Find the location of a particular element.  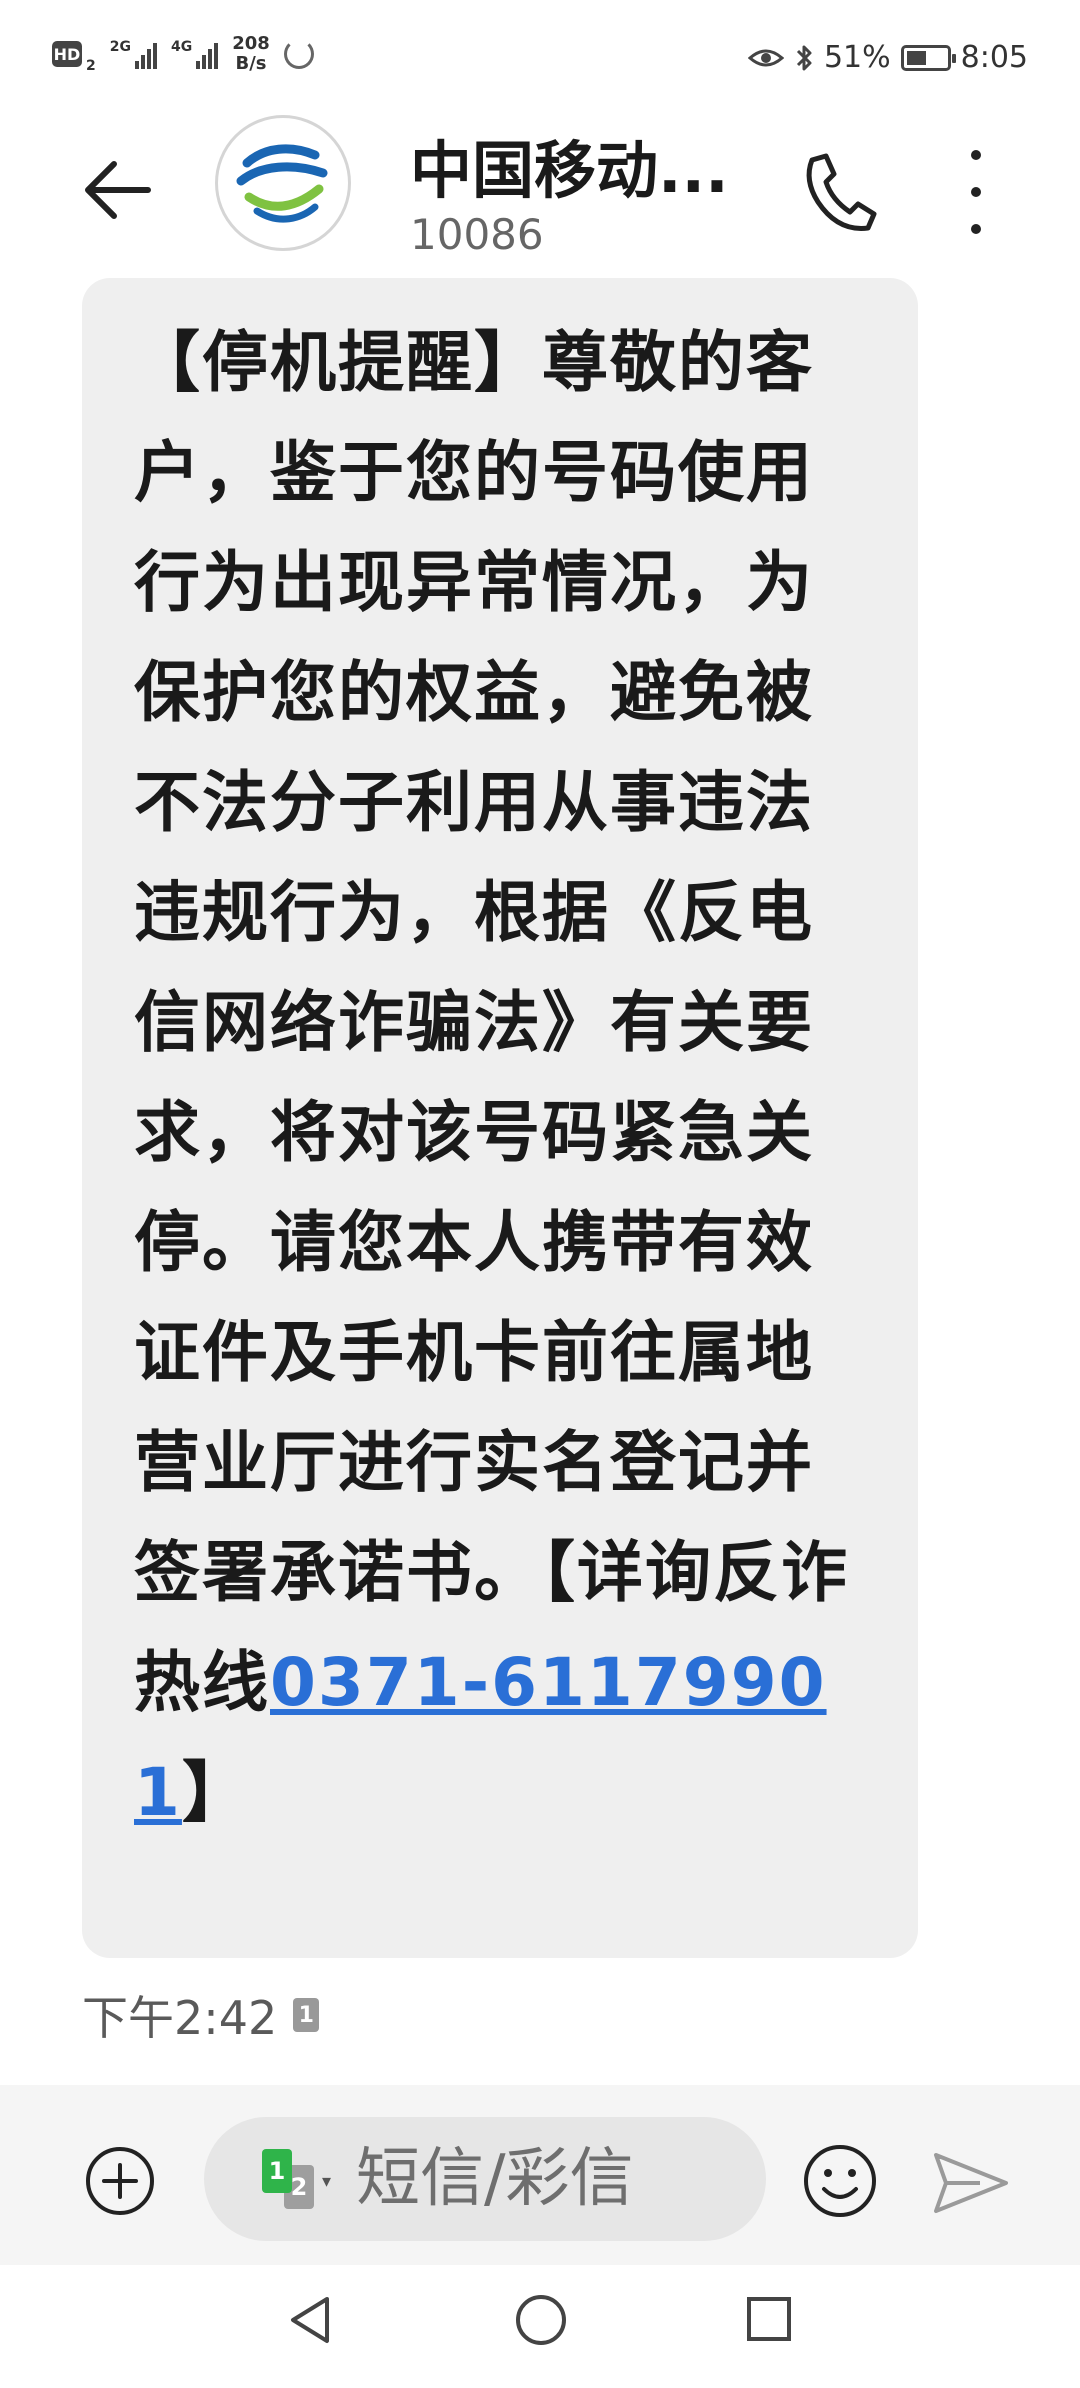

sim1-signal-icon: 2G is located at coordinates (133, 54).